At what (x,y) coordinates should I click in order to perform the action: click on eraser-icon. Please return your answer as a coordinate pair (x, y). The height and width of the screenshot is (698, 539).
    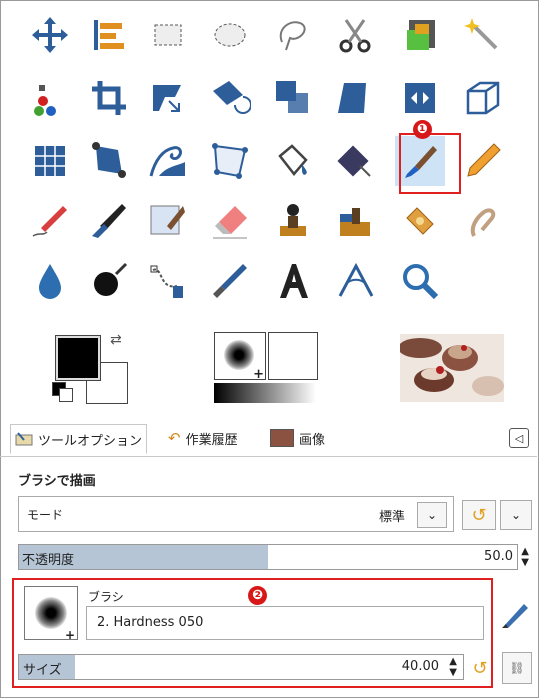
    Looking at the image, I should click on (230, 221).